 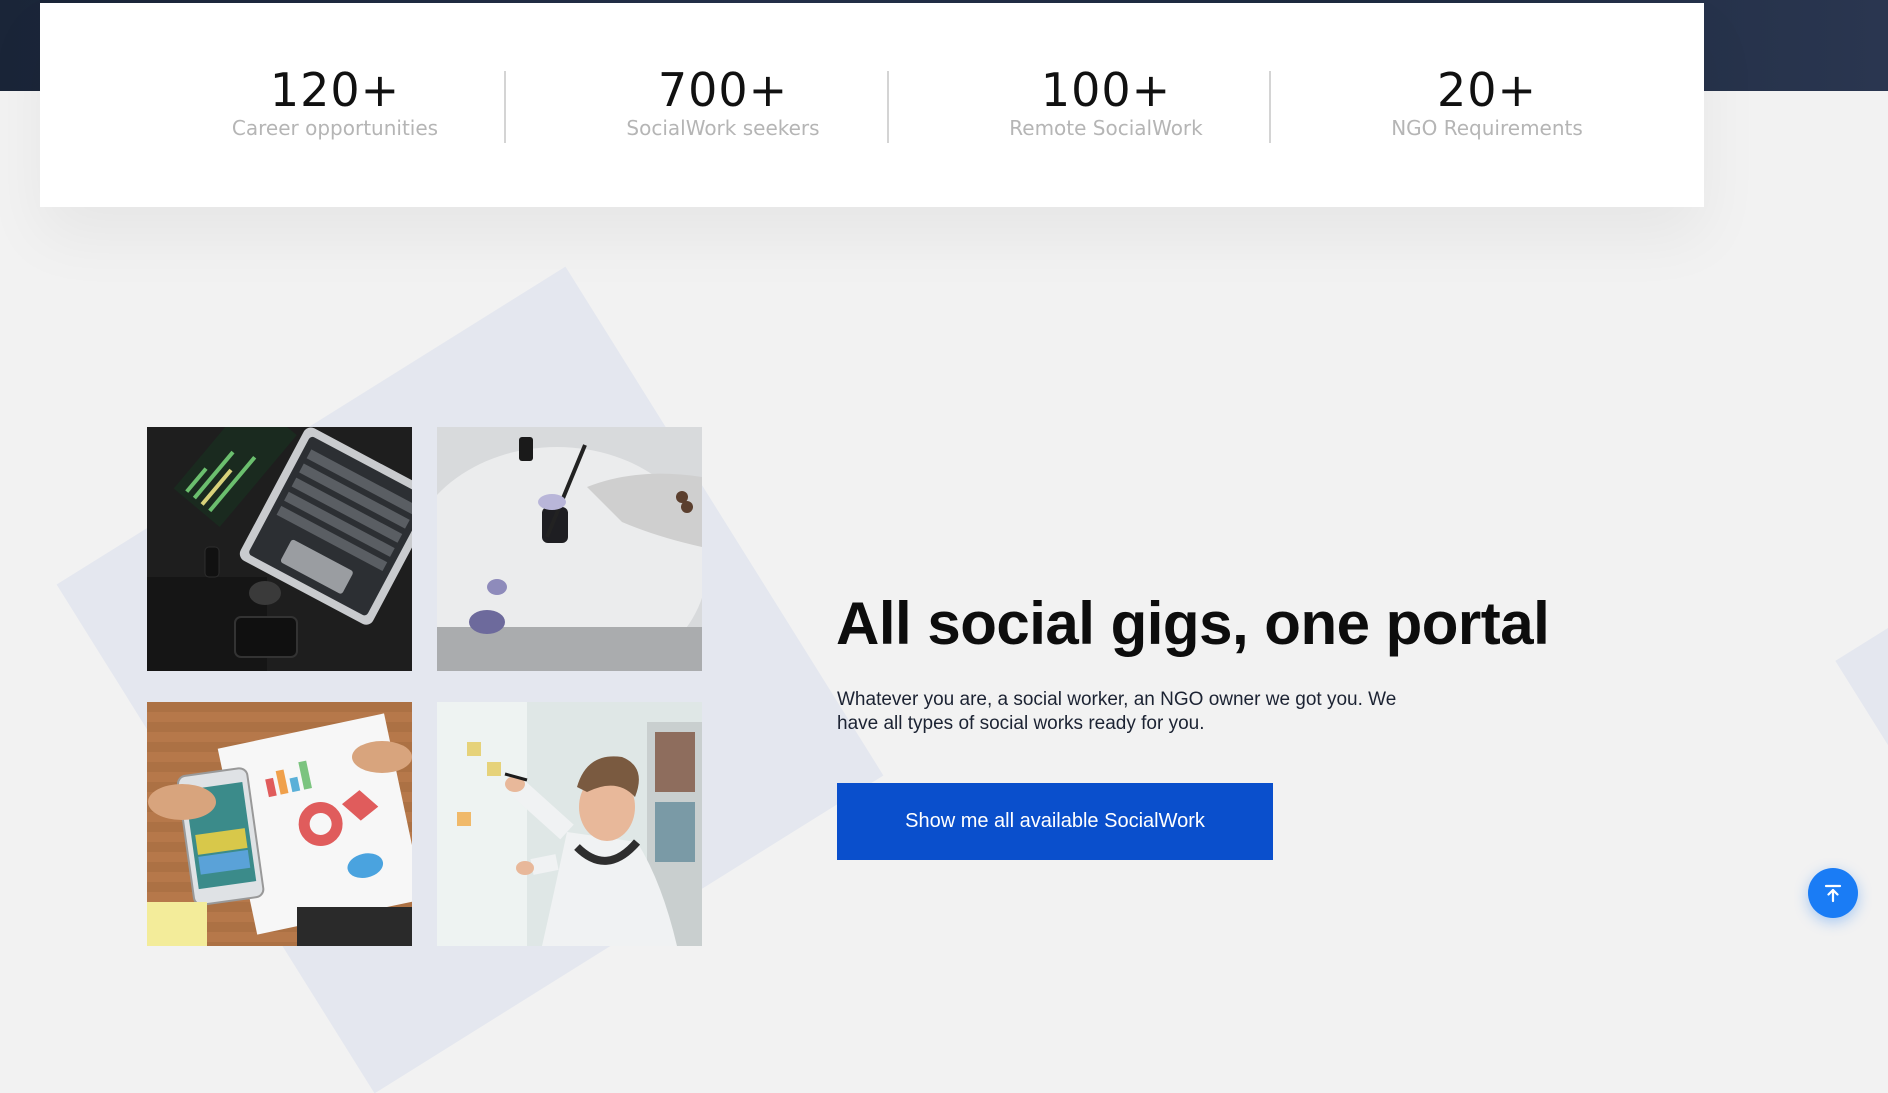 I want to click on stat-socialwork-seekers: 700+ SocialWork seekers, so click(x=723, y=102).